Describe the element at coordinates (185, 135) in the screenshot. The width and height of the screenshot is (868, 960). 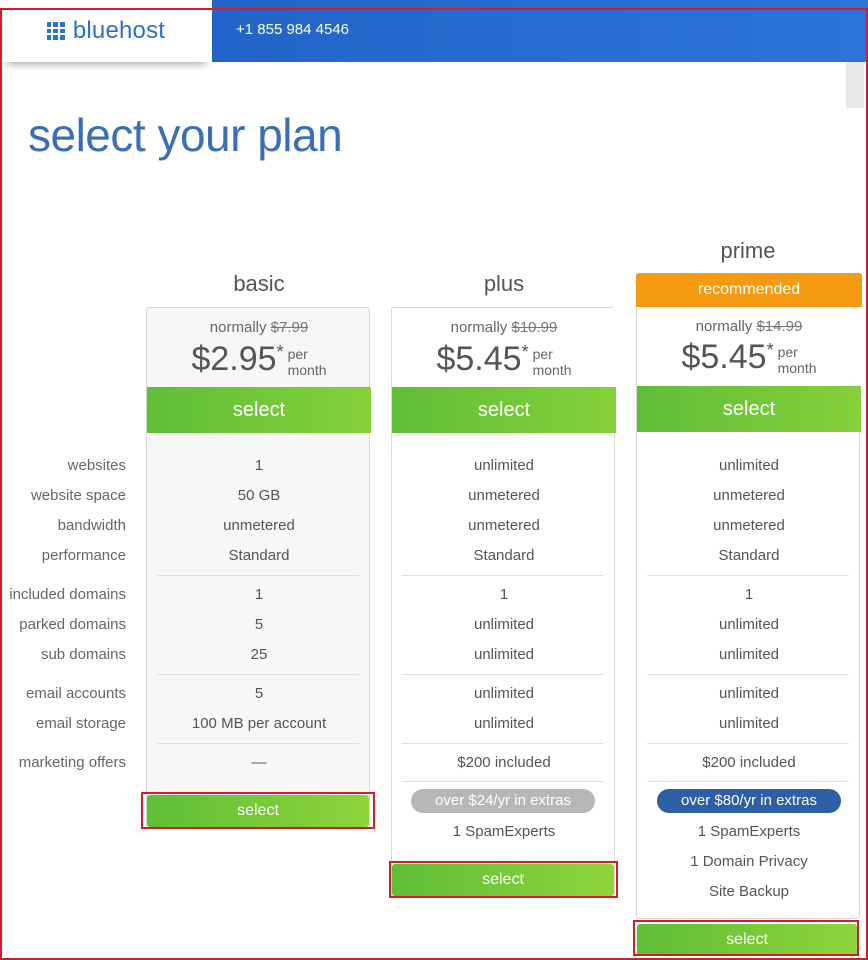
I see `page-title: select your plan` at that location.